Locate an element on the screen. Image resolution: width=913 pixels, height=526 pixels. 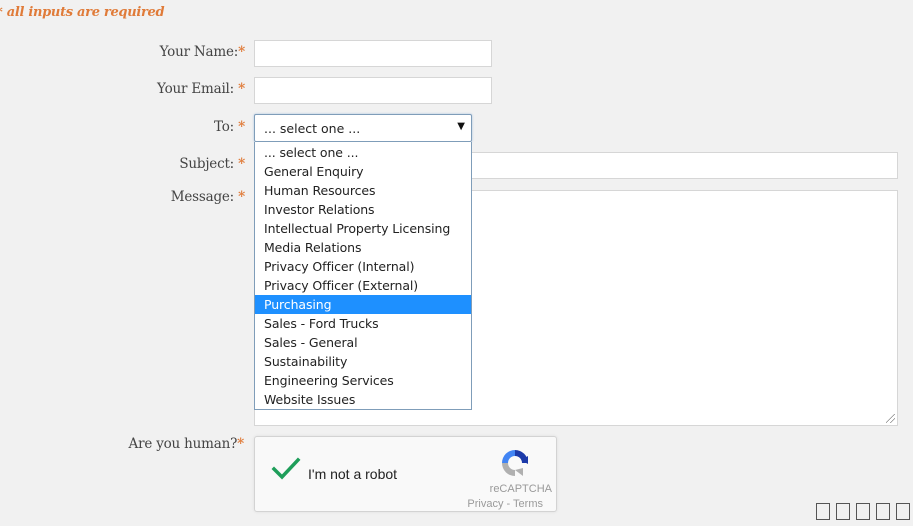
to-label: To: * is located at coordinates (229, 127).